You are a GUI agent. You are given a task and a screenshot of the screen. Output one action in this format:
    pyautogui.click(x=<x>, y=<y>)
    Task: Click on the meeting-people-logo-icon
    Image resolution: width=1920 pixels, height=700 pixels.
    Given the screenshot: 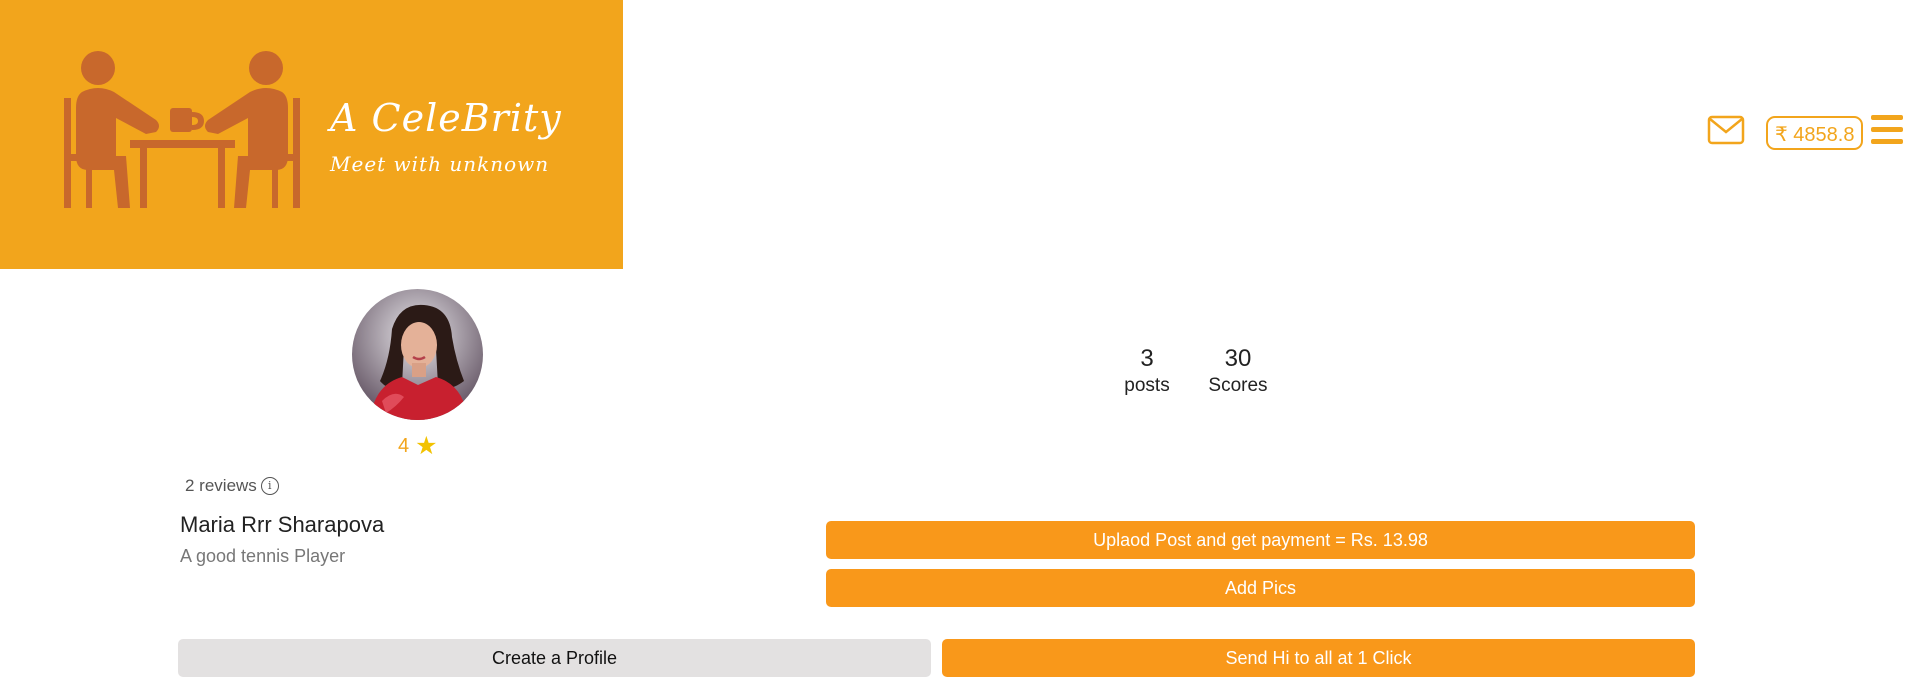 What is the action you would take?
    pyautogui.click(x=182, y=129)
    